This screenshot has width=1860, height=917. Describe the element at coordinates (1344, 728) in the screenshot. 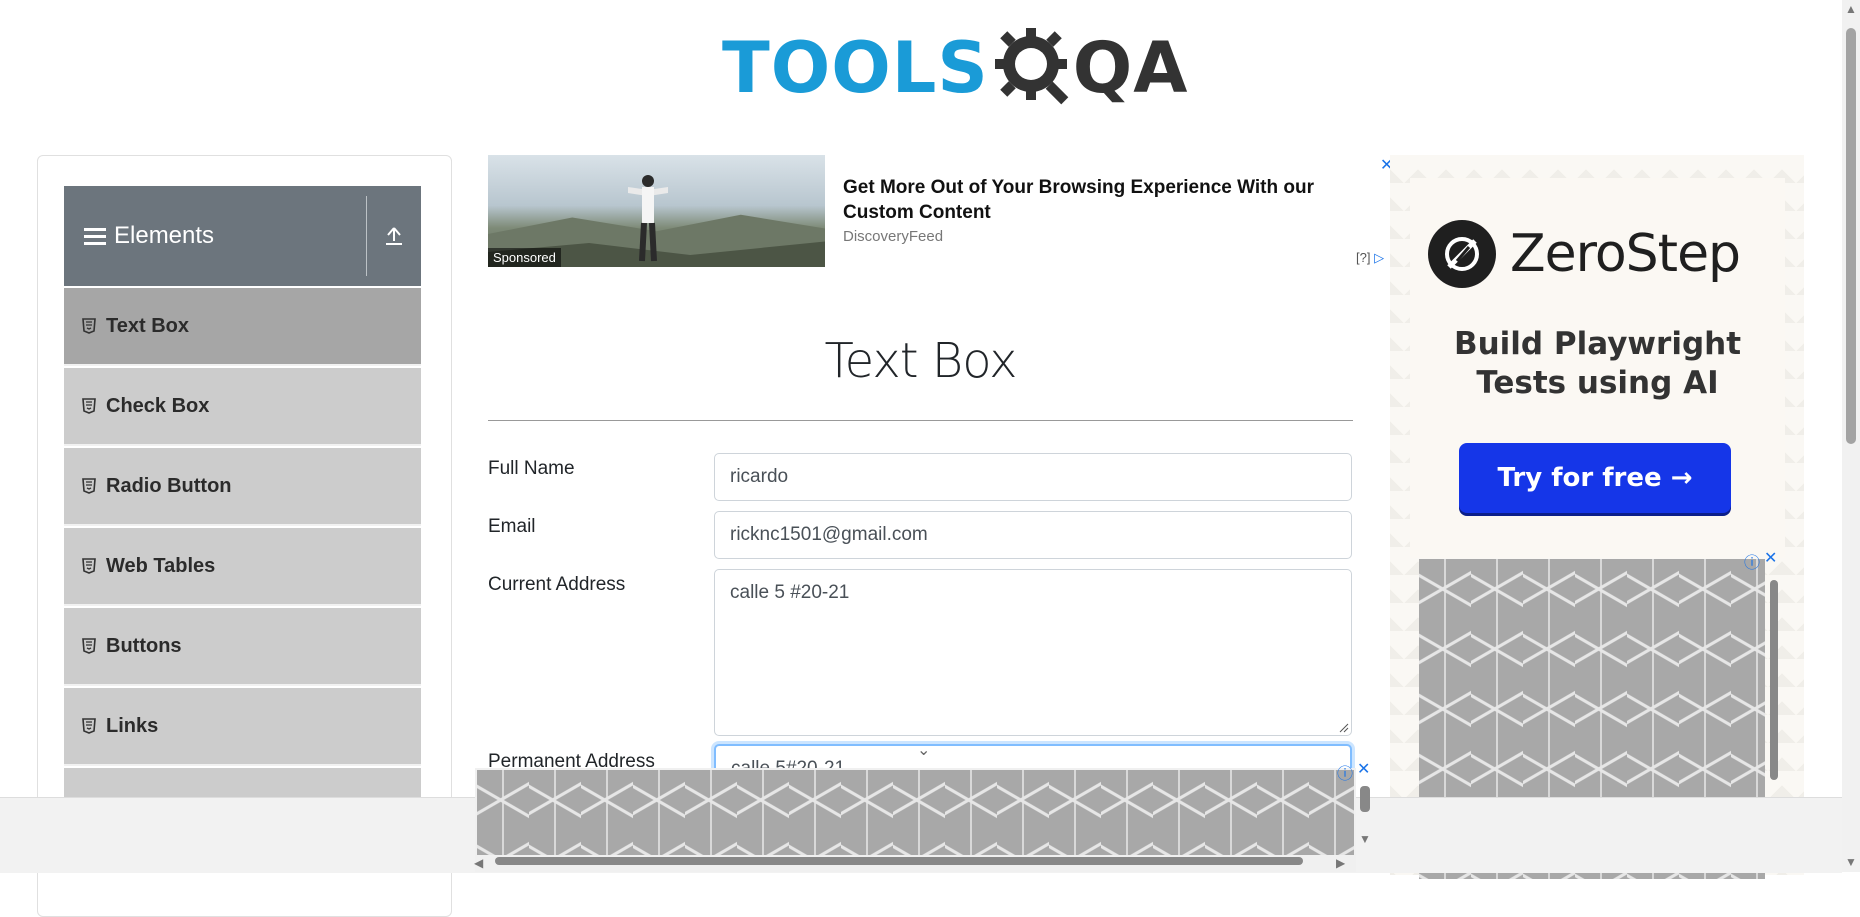

I see `resize-handle-icon` at that location.